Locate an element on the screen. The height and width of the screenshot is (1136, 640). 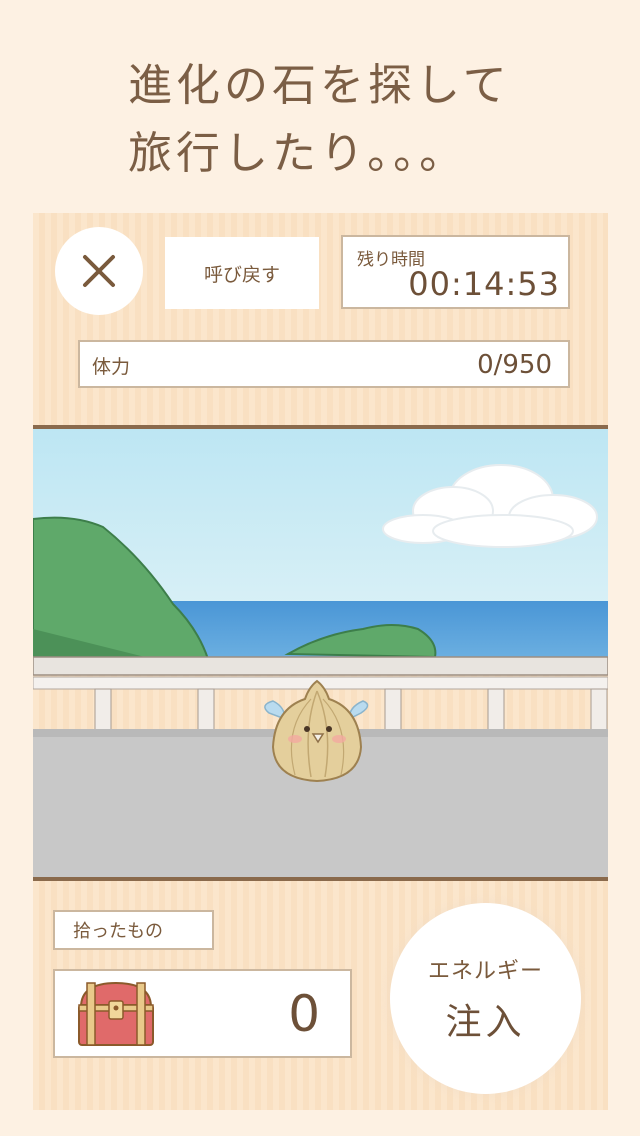
close-icon is located at coordinates (99, 271).